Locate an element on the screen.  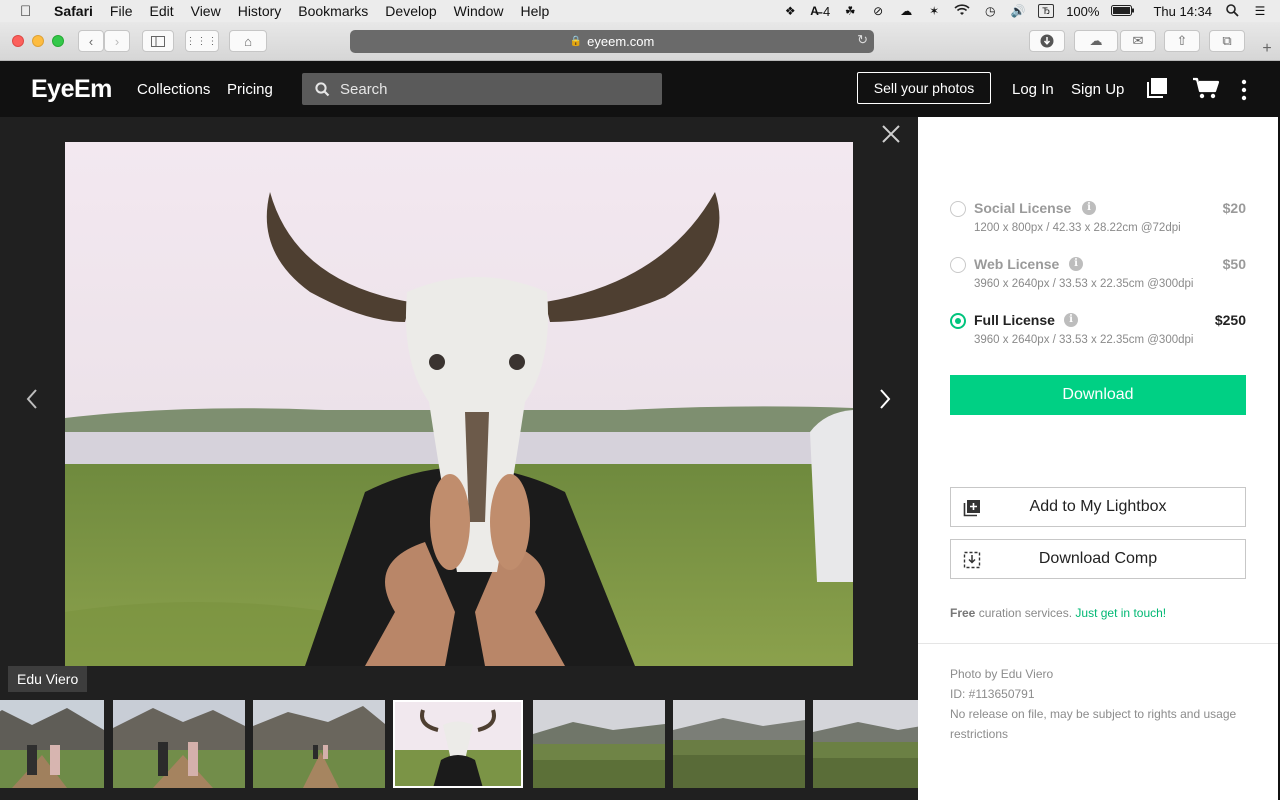
downloads-icon is located at coordinates (1047, 41).